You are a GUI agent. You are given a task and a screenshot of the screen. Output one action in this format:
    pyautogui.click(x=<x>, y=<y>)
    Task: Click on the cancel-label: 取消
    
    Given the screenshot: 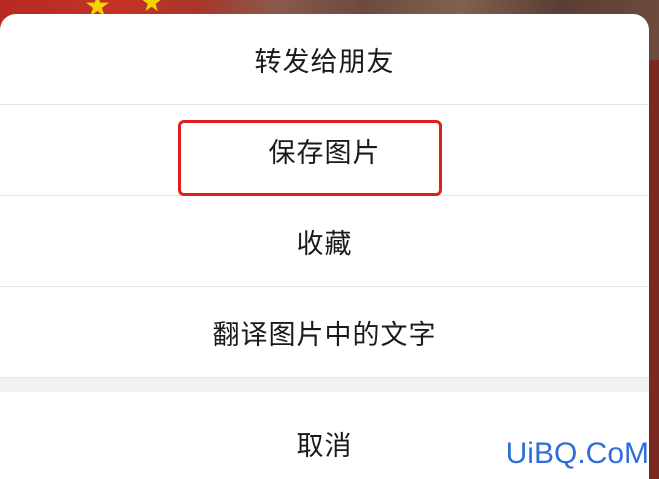 What is the action you would take?
    pyautogui.click(x=324, y=446)
    